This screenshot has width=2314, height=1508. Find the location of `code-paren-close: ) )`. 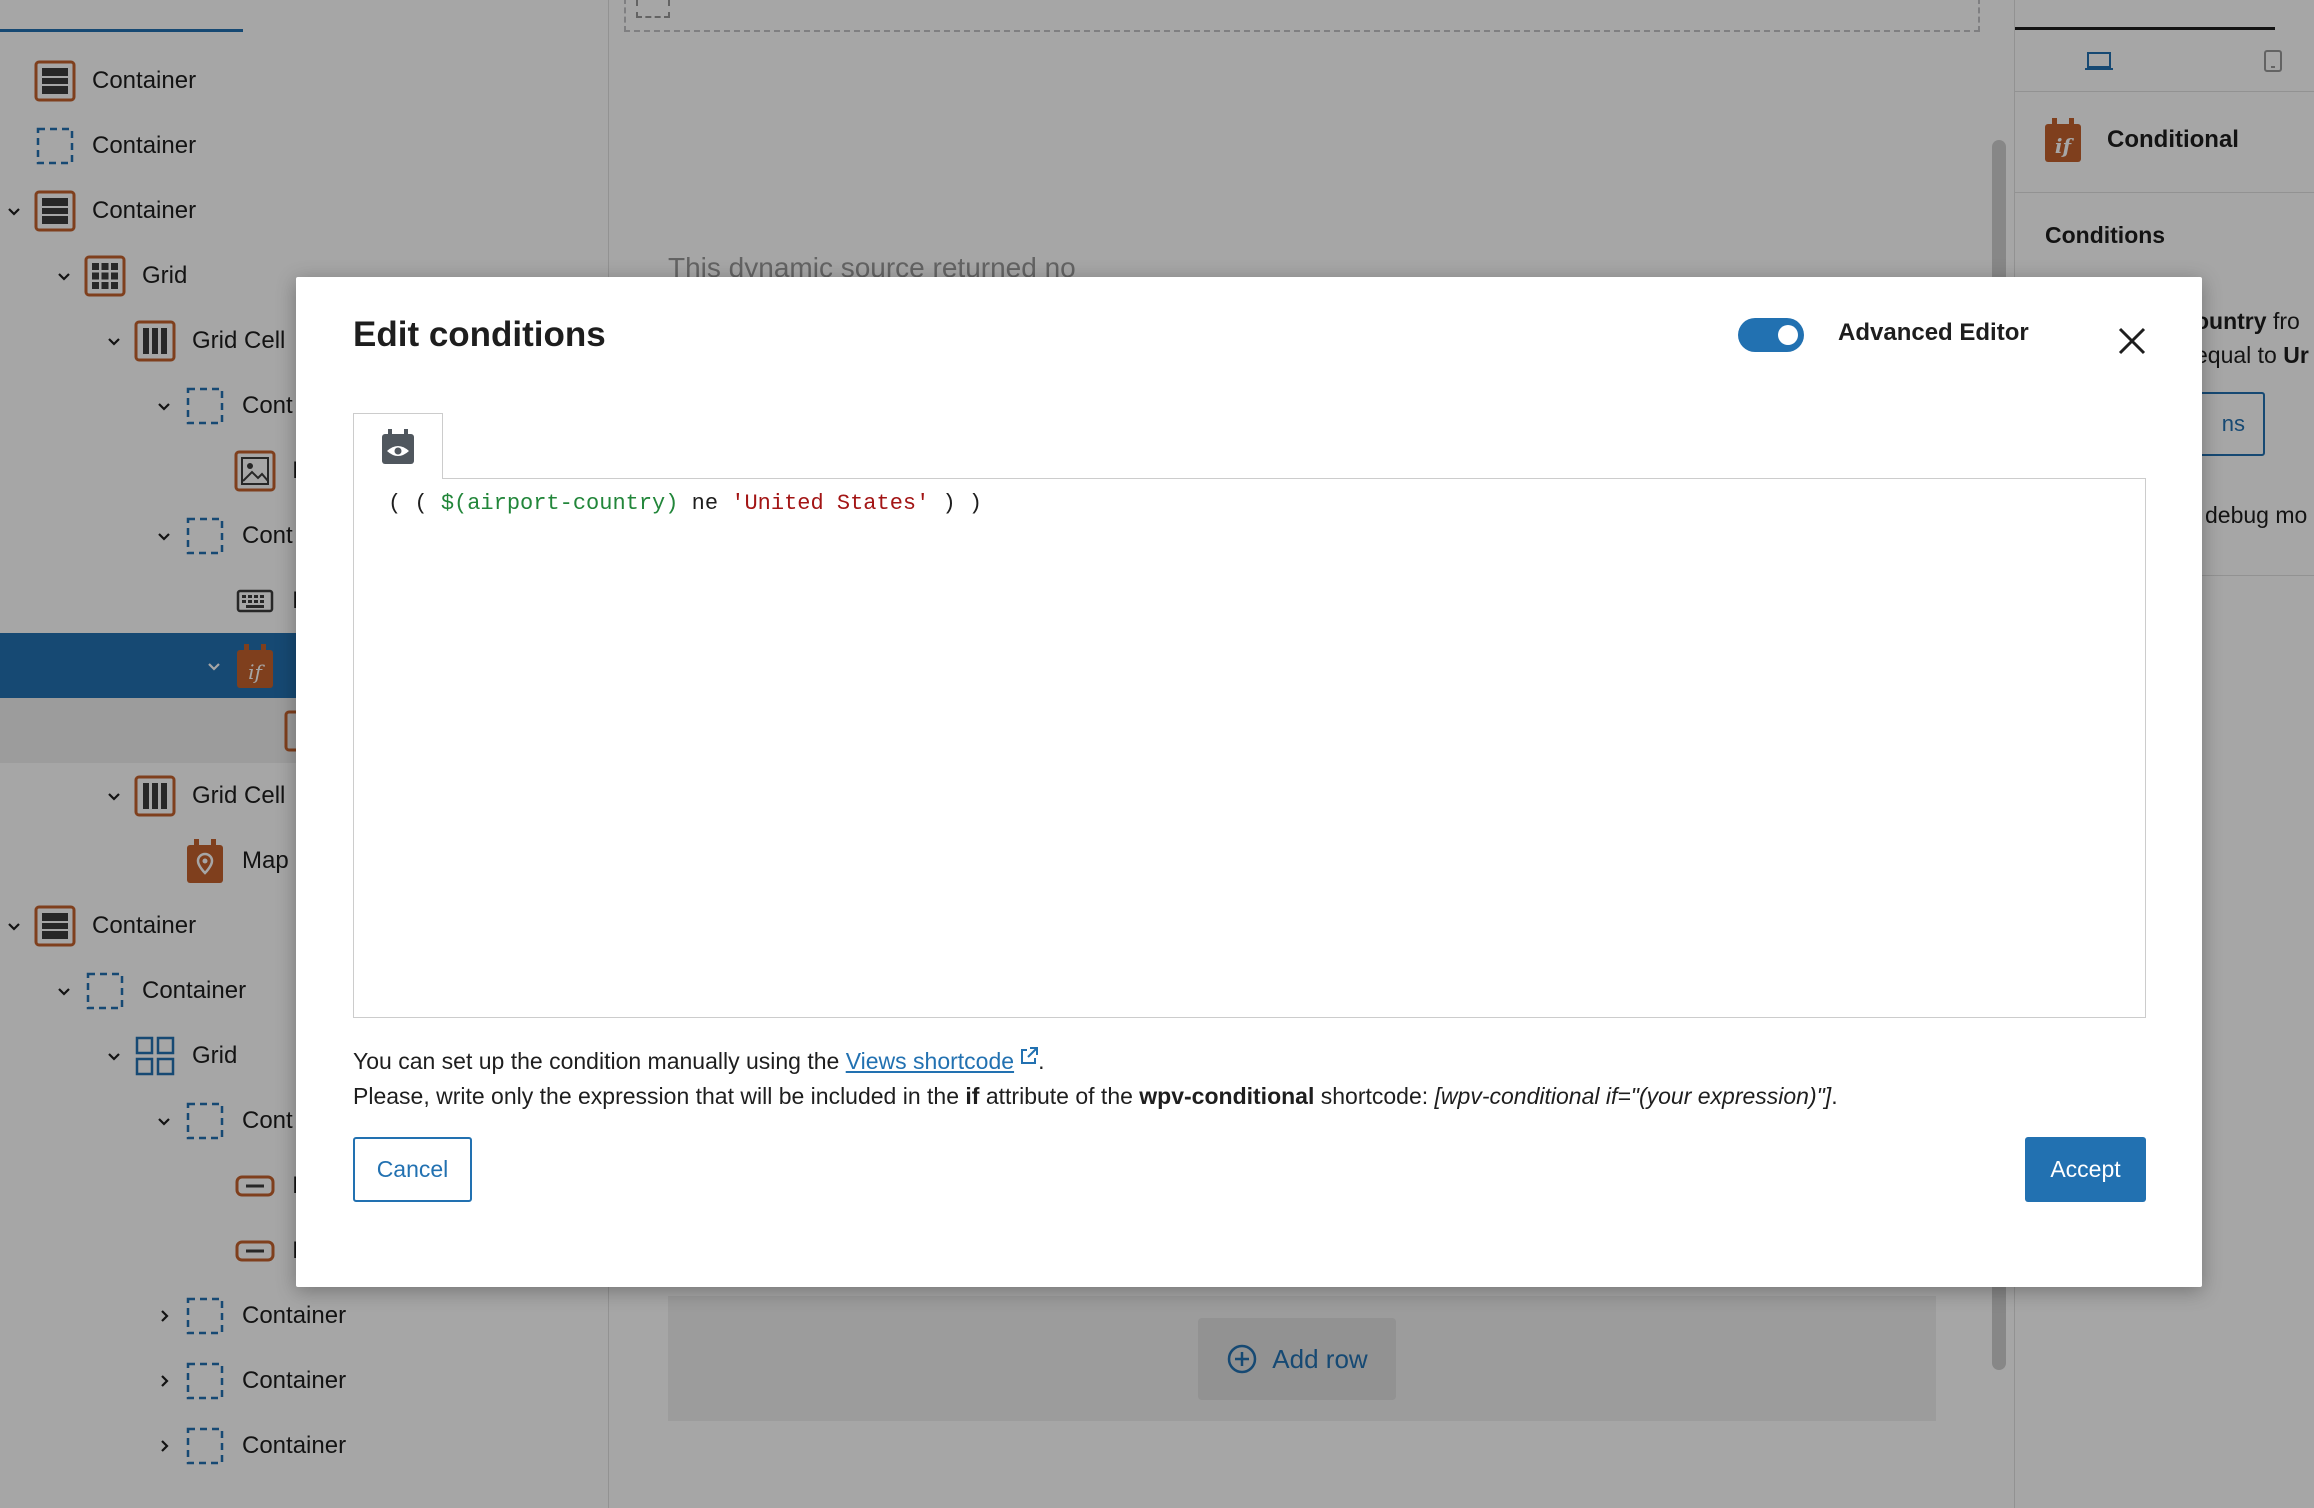

code-paren-close: ) ) is located at coordinates (956, 503).